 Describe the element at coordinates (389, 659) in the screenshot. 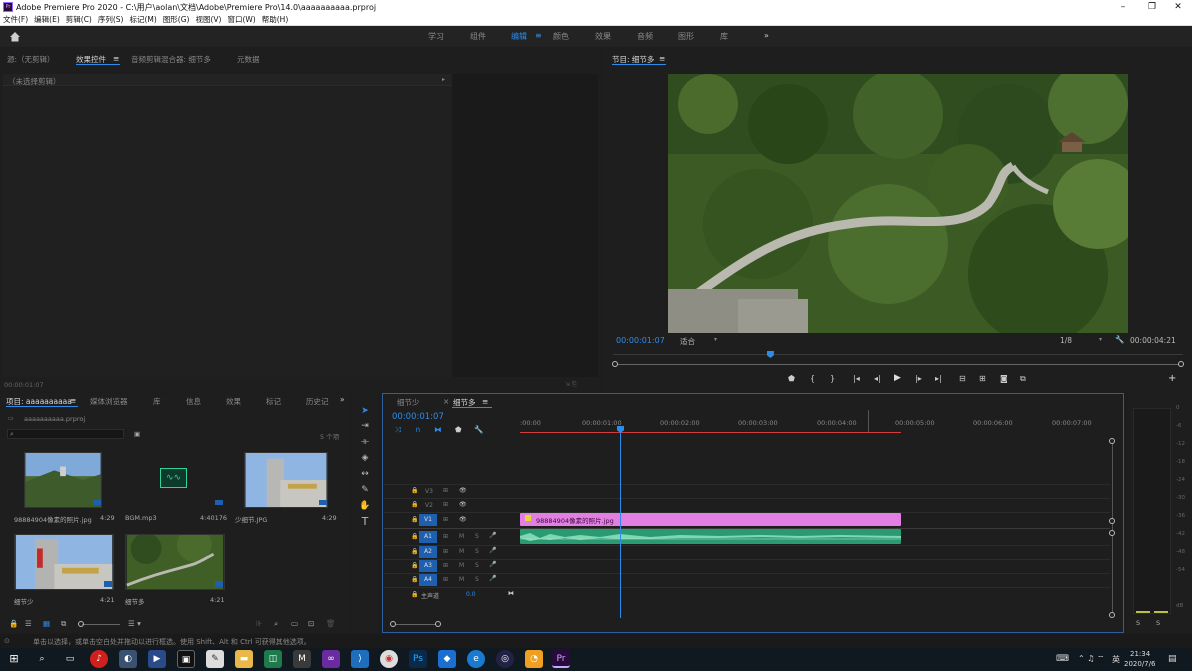

I see `chrome-icon: ◉` at that location.